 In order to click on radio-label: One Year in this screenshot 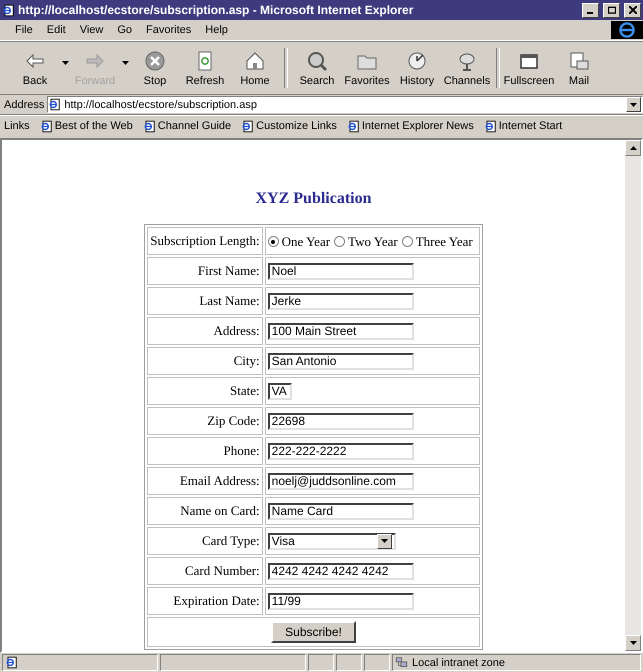, I will do `click(306, 242)`.